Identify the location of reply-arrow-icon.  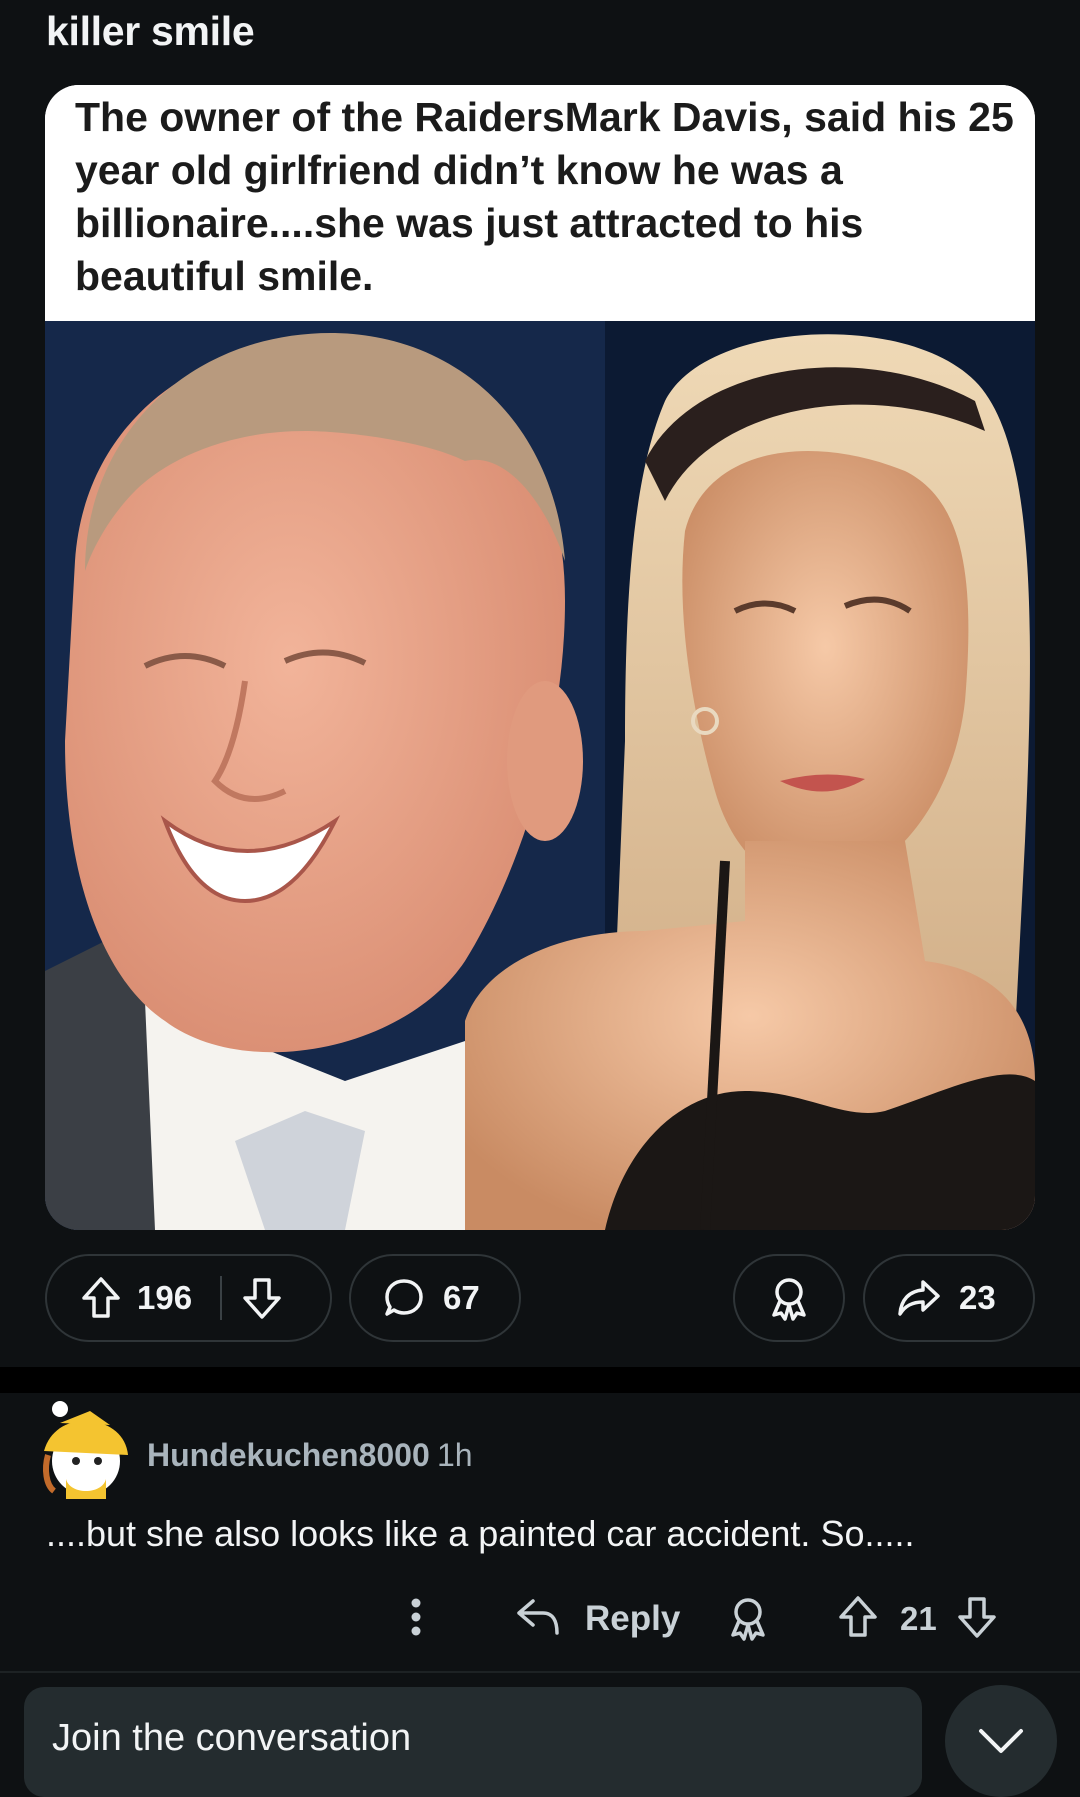
(538, 1617).